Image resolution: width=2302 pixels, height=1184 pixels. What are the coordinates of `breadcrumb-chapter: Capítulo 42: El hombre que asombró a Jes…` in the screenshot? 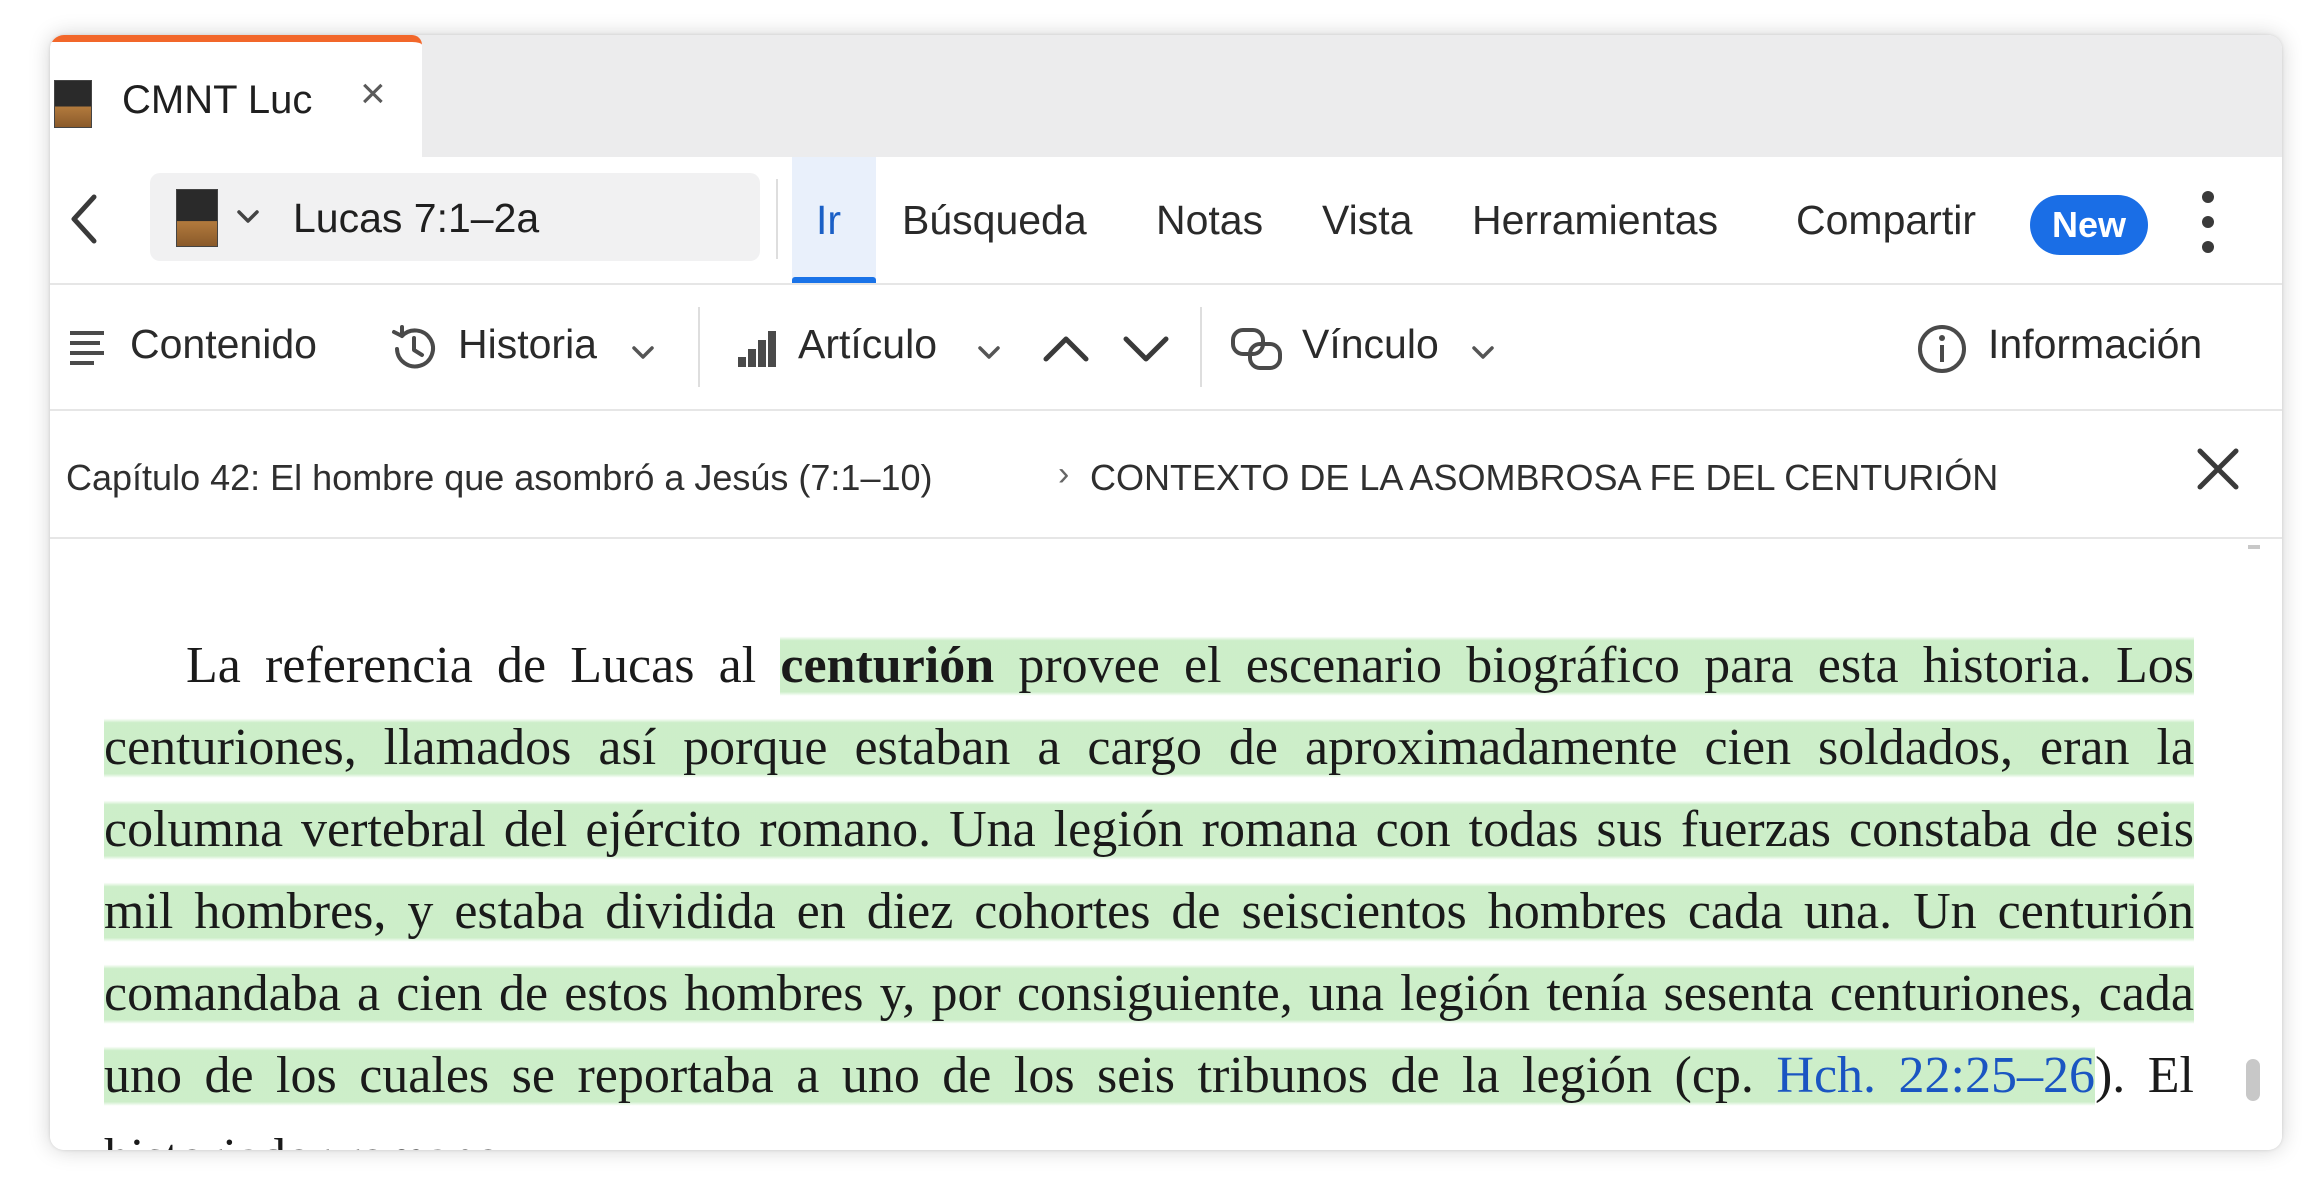 It's located at (499, 478).